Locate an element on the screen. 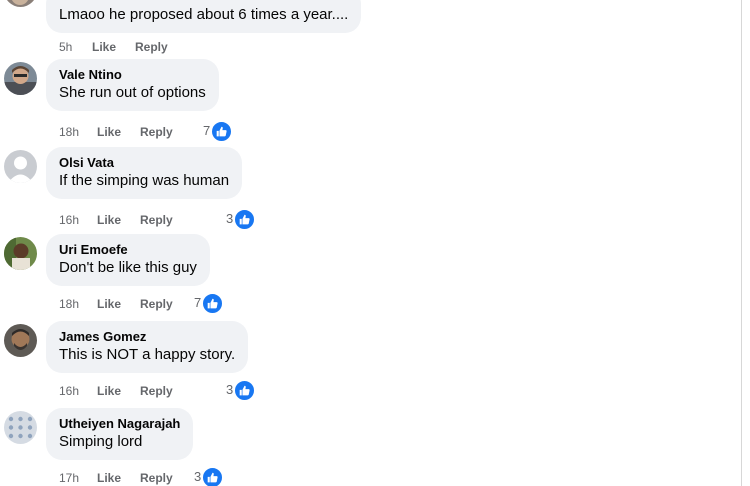 The image size is (750, 486). comment-author: Uri Emoefe is located at coordinates (128, 249).